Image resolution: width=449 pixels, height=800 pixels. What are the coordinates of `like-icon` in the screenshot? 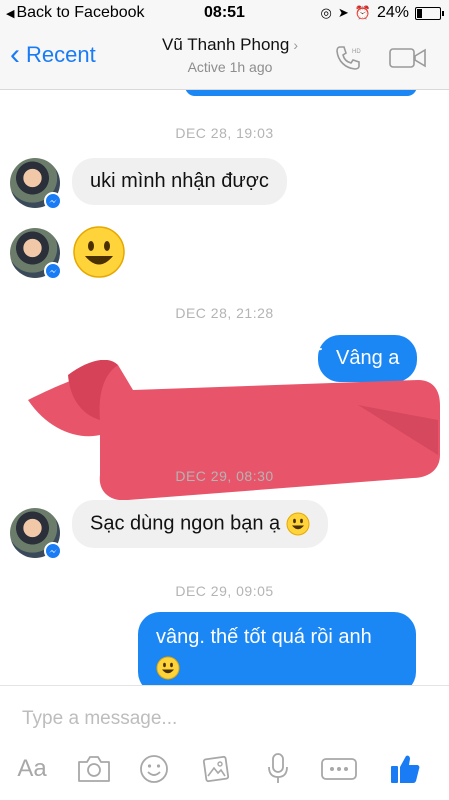 It's located at (405, 769).